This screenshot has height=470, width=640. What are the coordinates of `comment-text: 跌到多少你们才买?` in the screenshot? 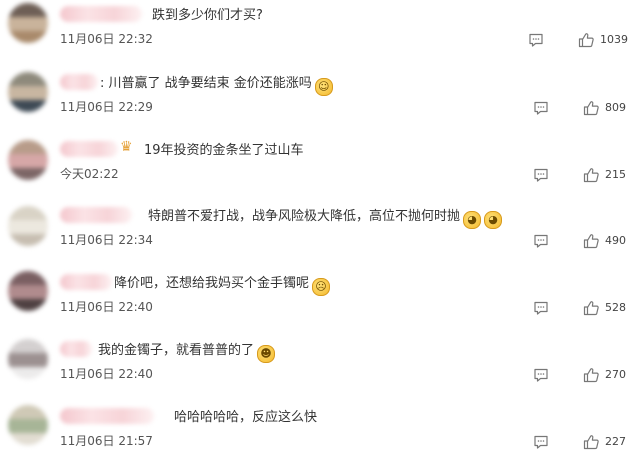 It's located at (207, 13).